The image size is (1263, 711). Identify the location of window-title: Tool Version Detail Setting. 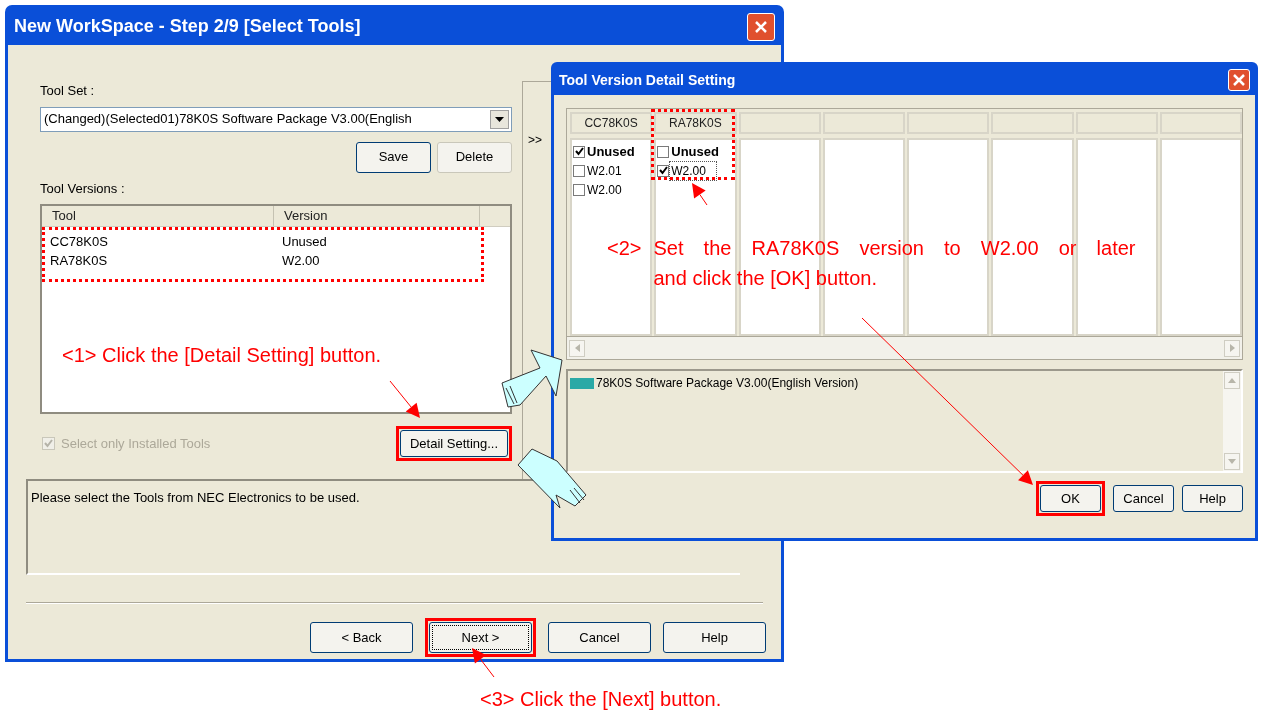
(647, 80).